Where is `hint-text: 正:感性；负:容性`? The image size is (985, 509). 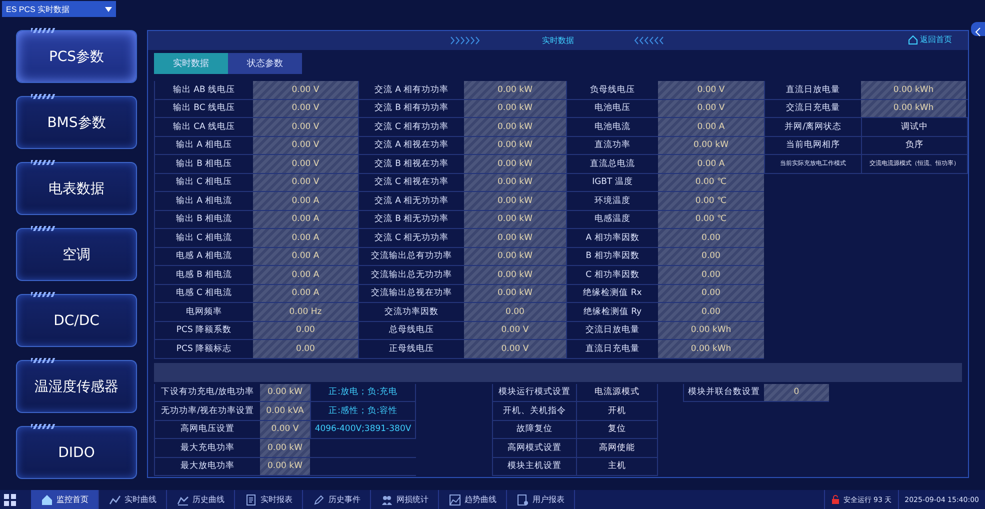
hint-text: 正:感性；负:容性 is located at coordinates (363, 411).